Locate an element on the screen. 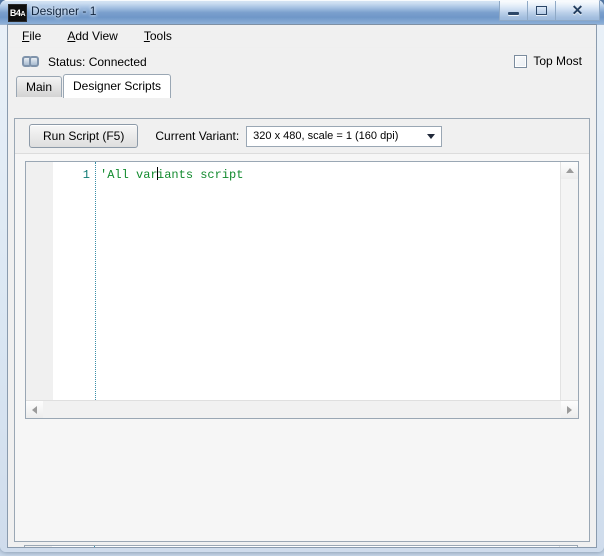 The image size is (604, 556). menu-bar: File Add View Tools is located at coordinates (302, 36).